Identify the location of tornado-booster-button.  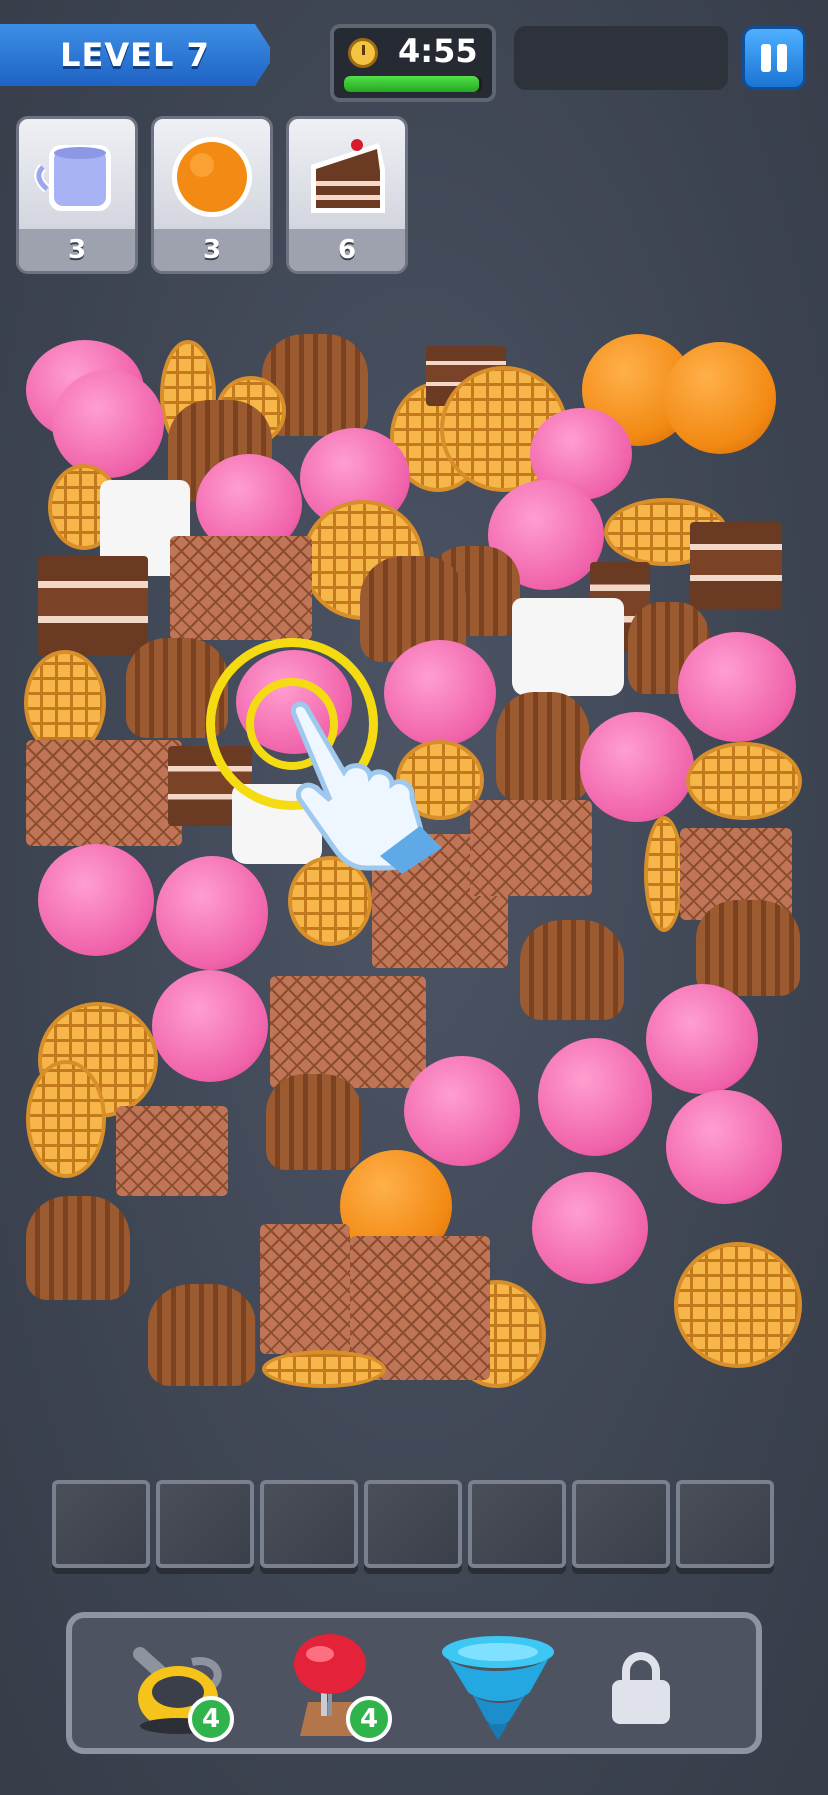
(496, 1687).